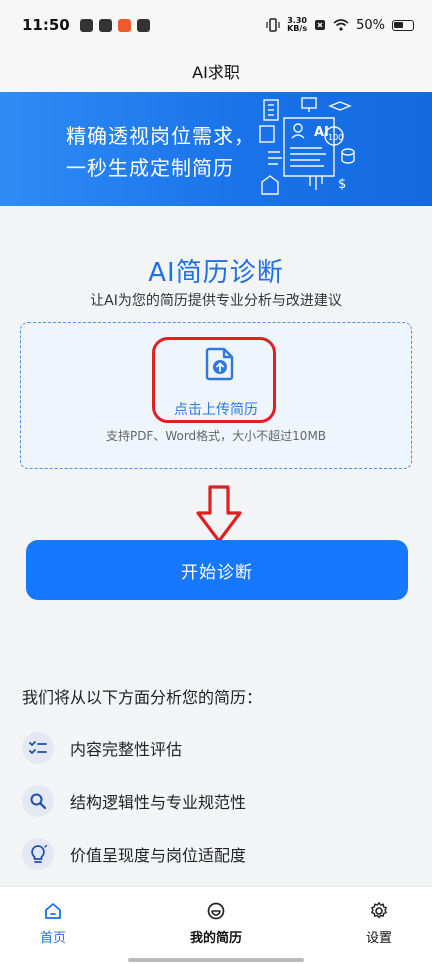 The width and height of the screenshot is (432, 964). I want to click on aspect-label: 结构逻辑性与专业规范性, so click(158, 802).